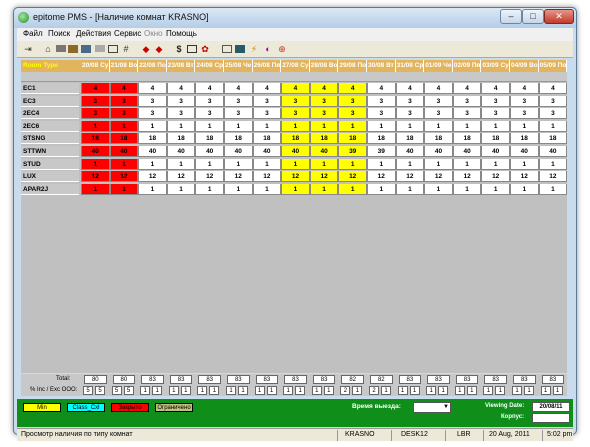  Describe the element at coordinates (86, 49) in the screenshot. I see `screen-icon` at that location.